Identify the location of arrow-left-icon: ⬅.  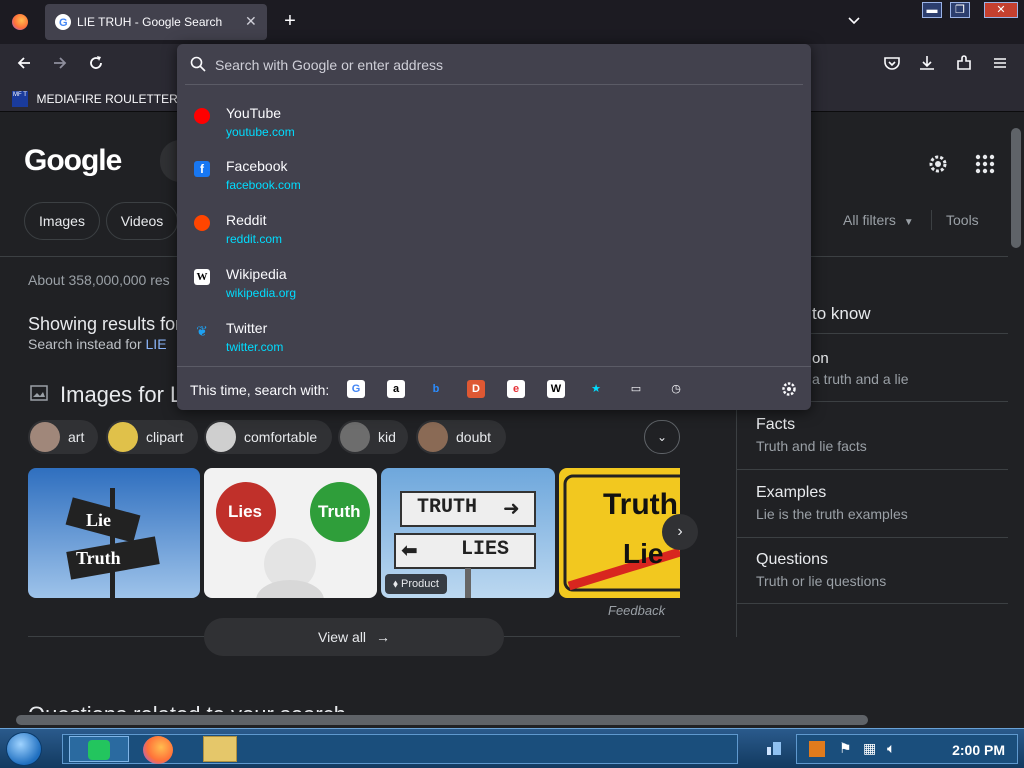
(409, 551).